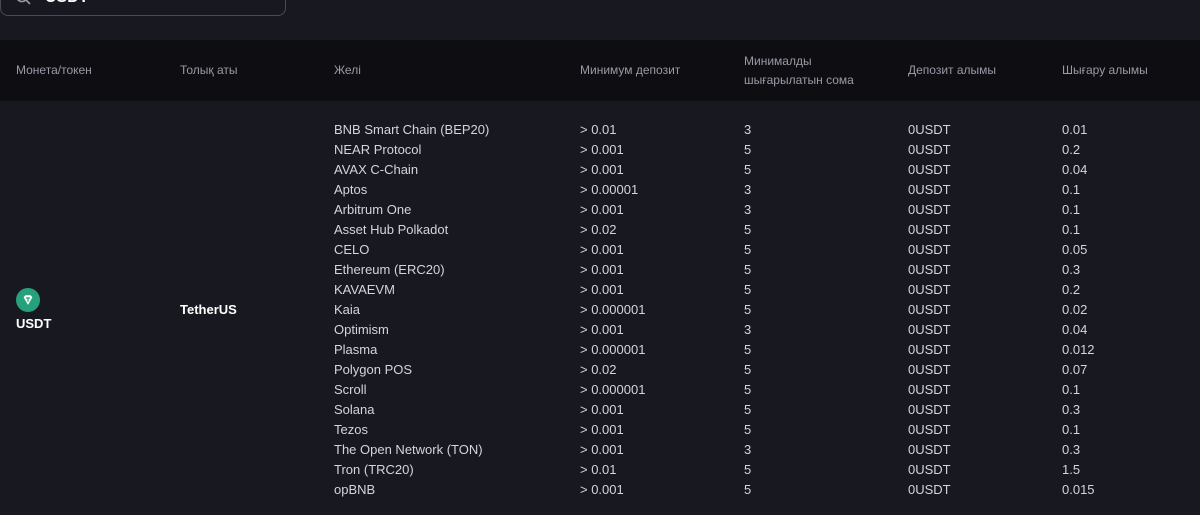  What do you see at coordinates (1071, 409) in the screenshot?
I see `withdraw-fee-value: 0.3` at bounding box center [1071, 409].